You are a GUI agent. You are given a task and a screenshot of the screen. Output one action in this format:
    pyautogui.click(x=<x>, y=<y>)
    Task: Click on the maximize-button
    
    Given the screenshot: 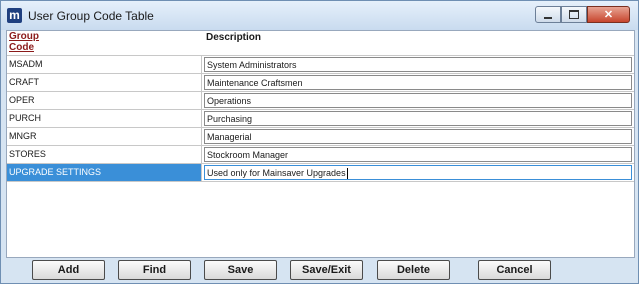 What is the action you would take?
    pyautogui.click(x=574, y=14)
    